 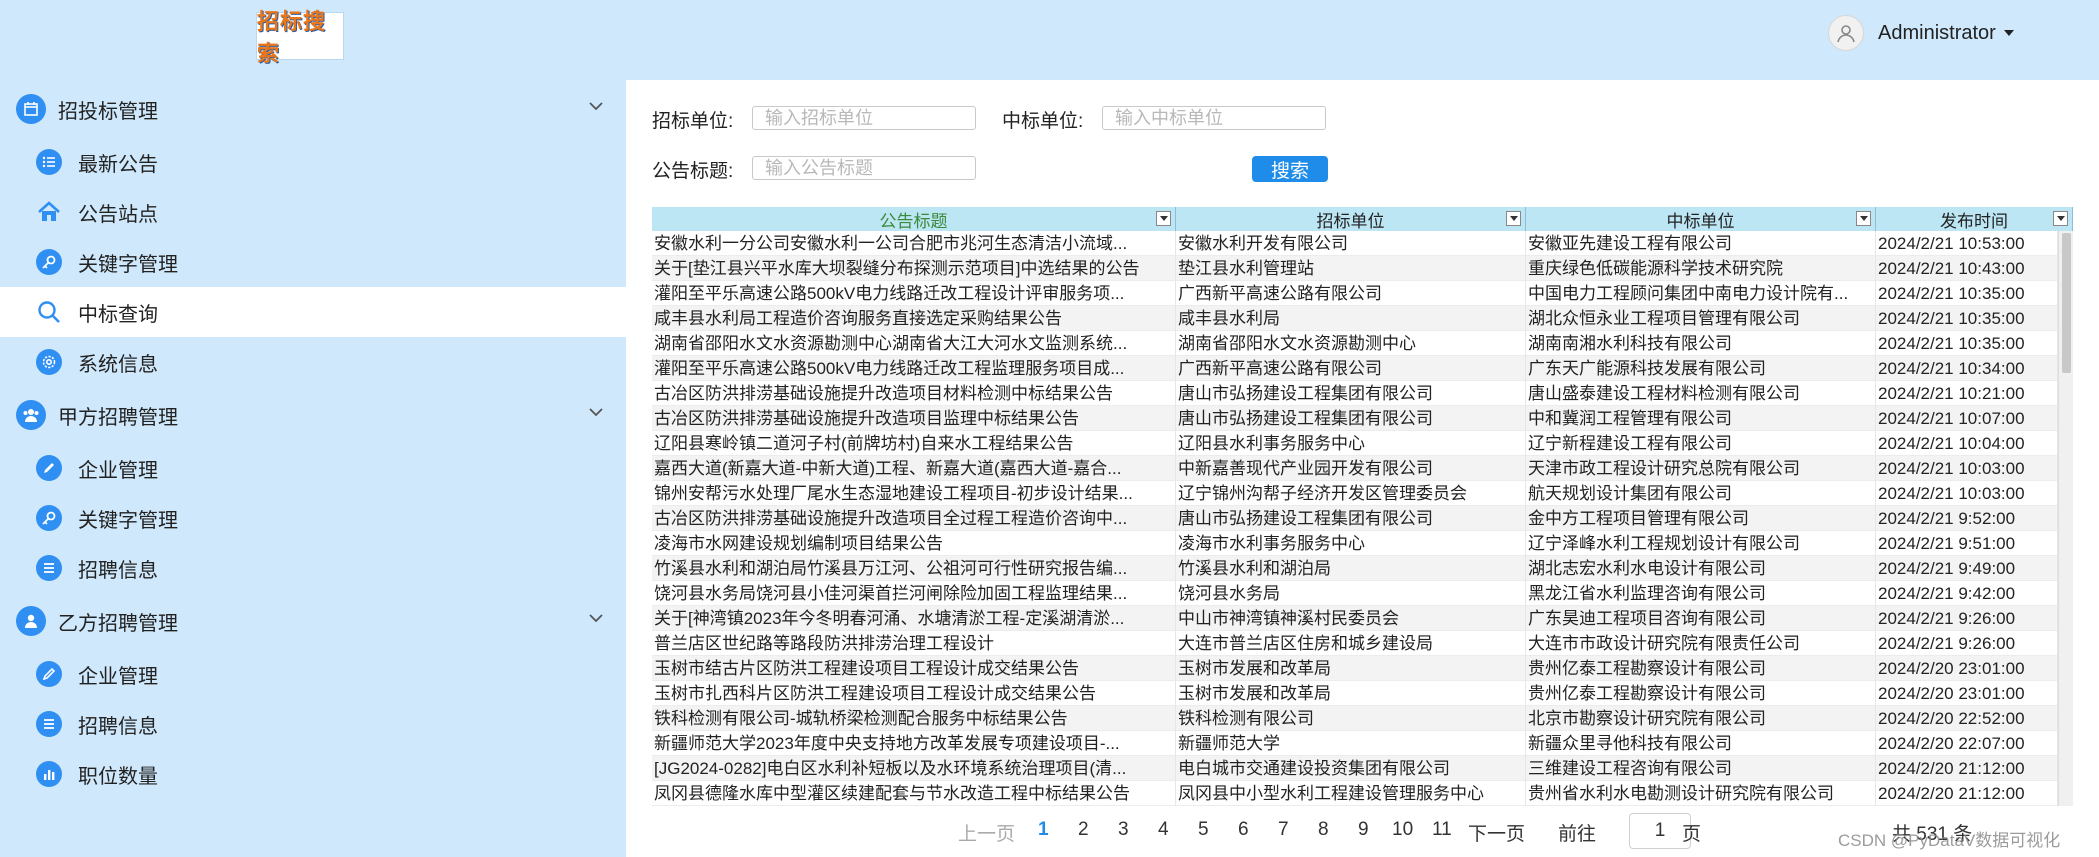 What do you see at coordinates (118, 214) in the screenshot?
I see `sidebar-item-label: 公告站点` at bounding box center [118, 214].